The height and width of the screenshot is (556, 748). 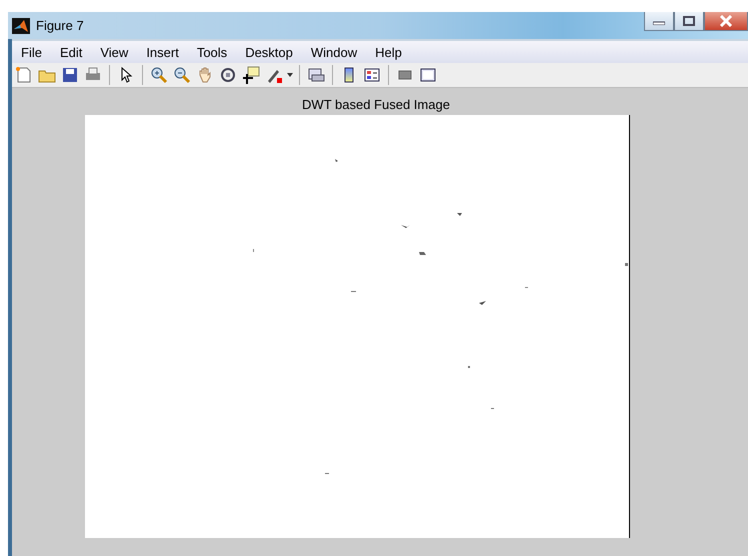 I want to click on menu-item: View, so click(x=114, y=52).